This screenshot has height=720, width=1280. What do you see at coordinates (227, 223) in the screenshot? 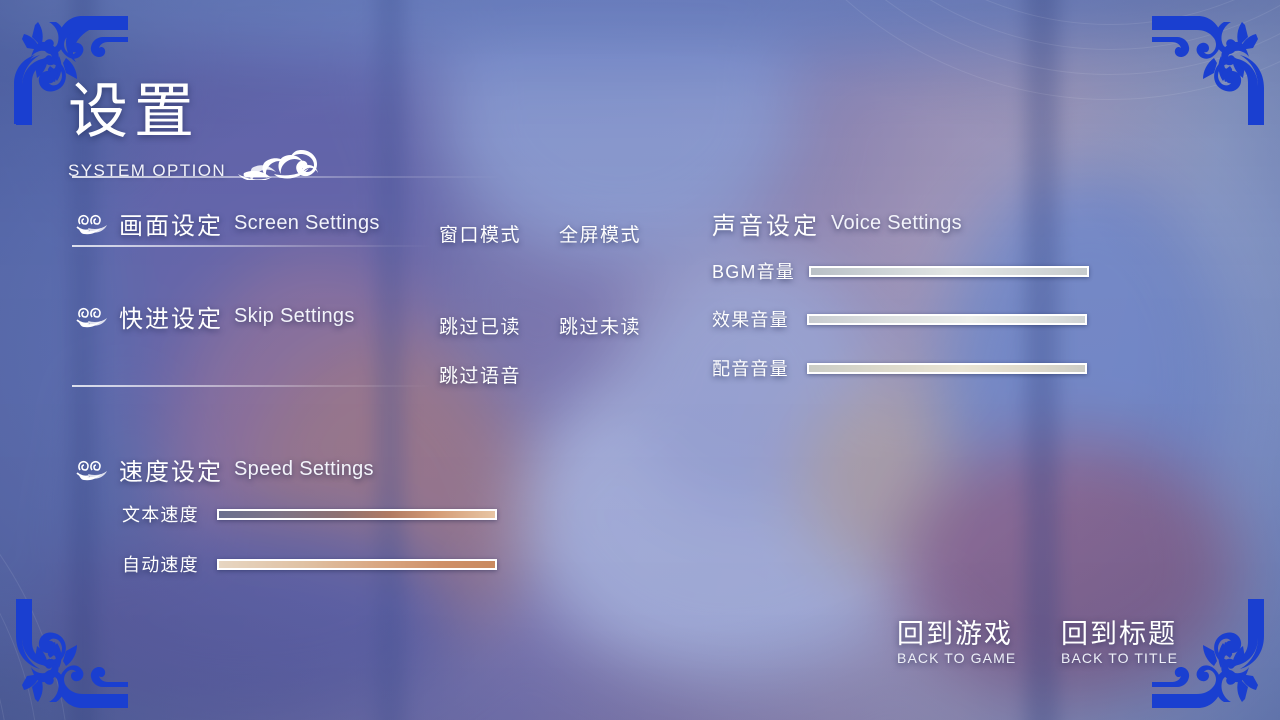
I see `section-header-screen: 画面设定 Screen Settings` at bounding box center [227, 223].